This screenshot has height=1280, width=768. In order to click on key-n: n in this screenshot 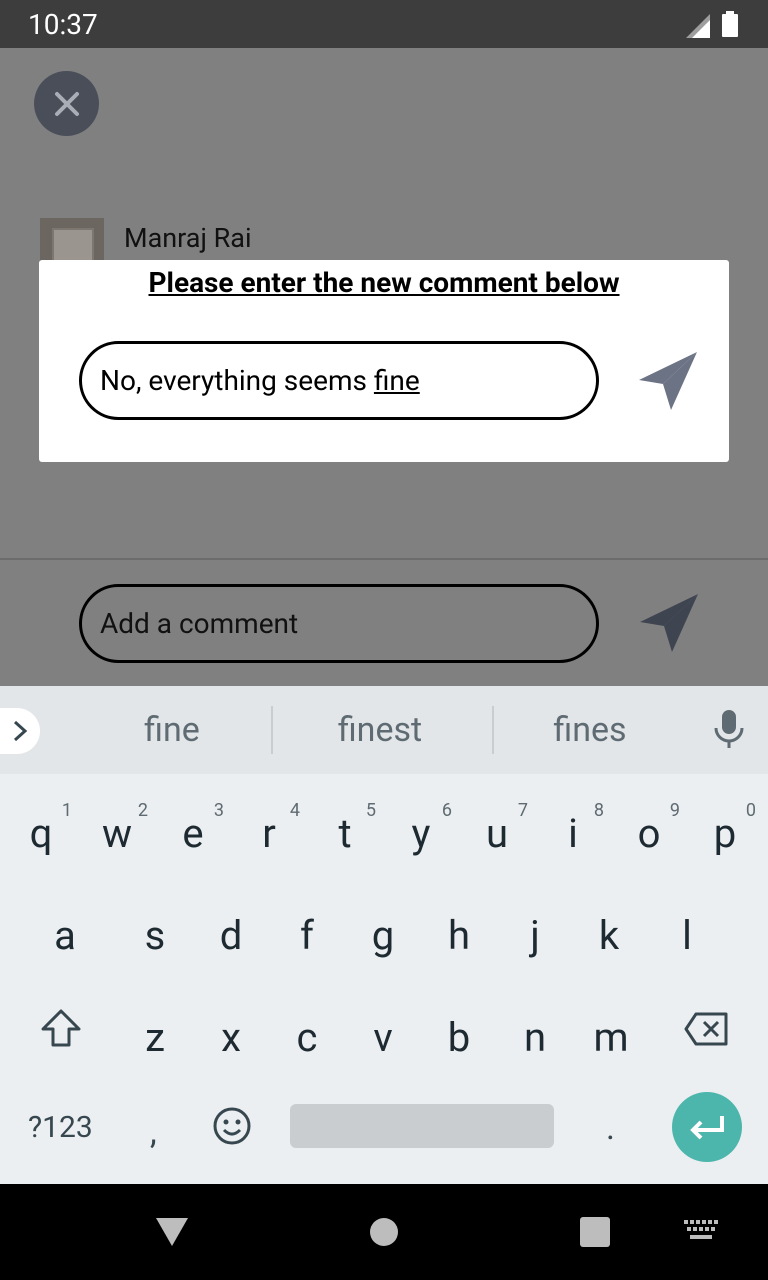, I will do `click(535, 1033)`.